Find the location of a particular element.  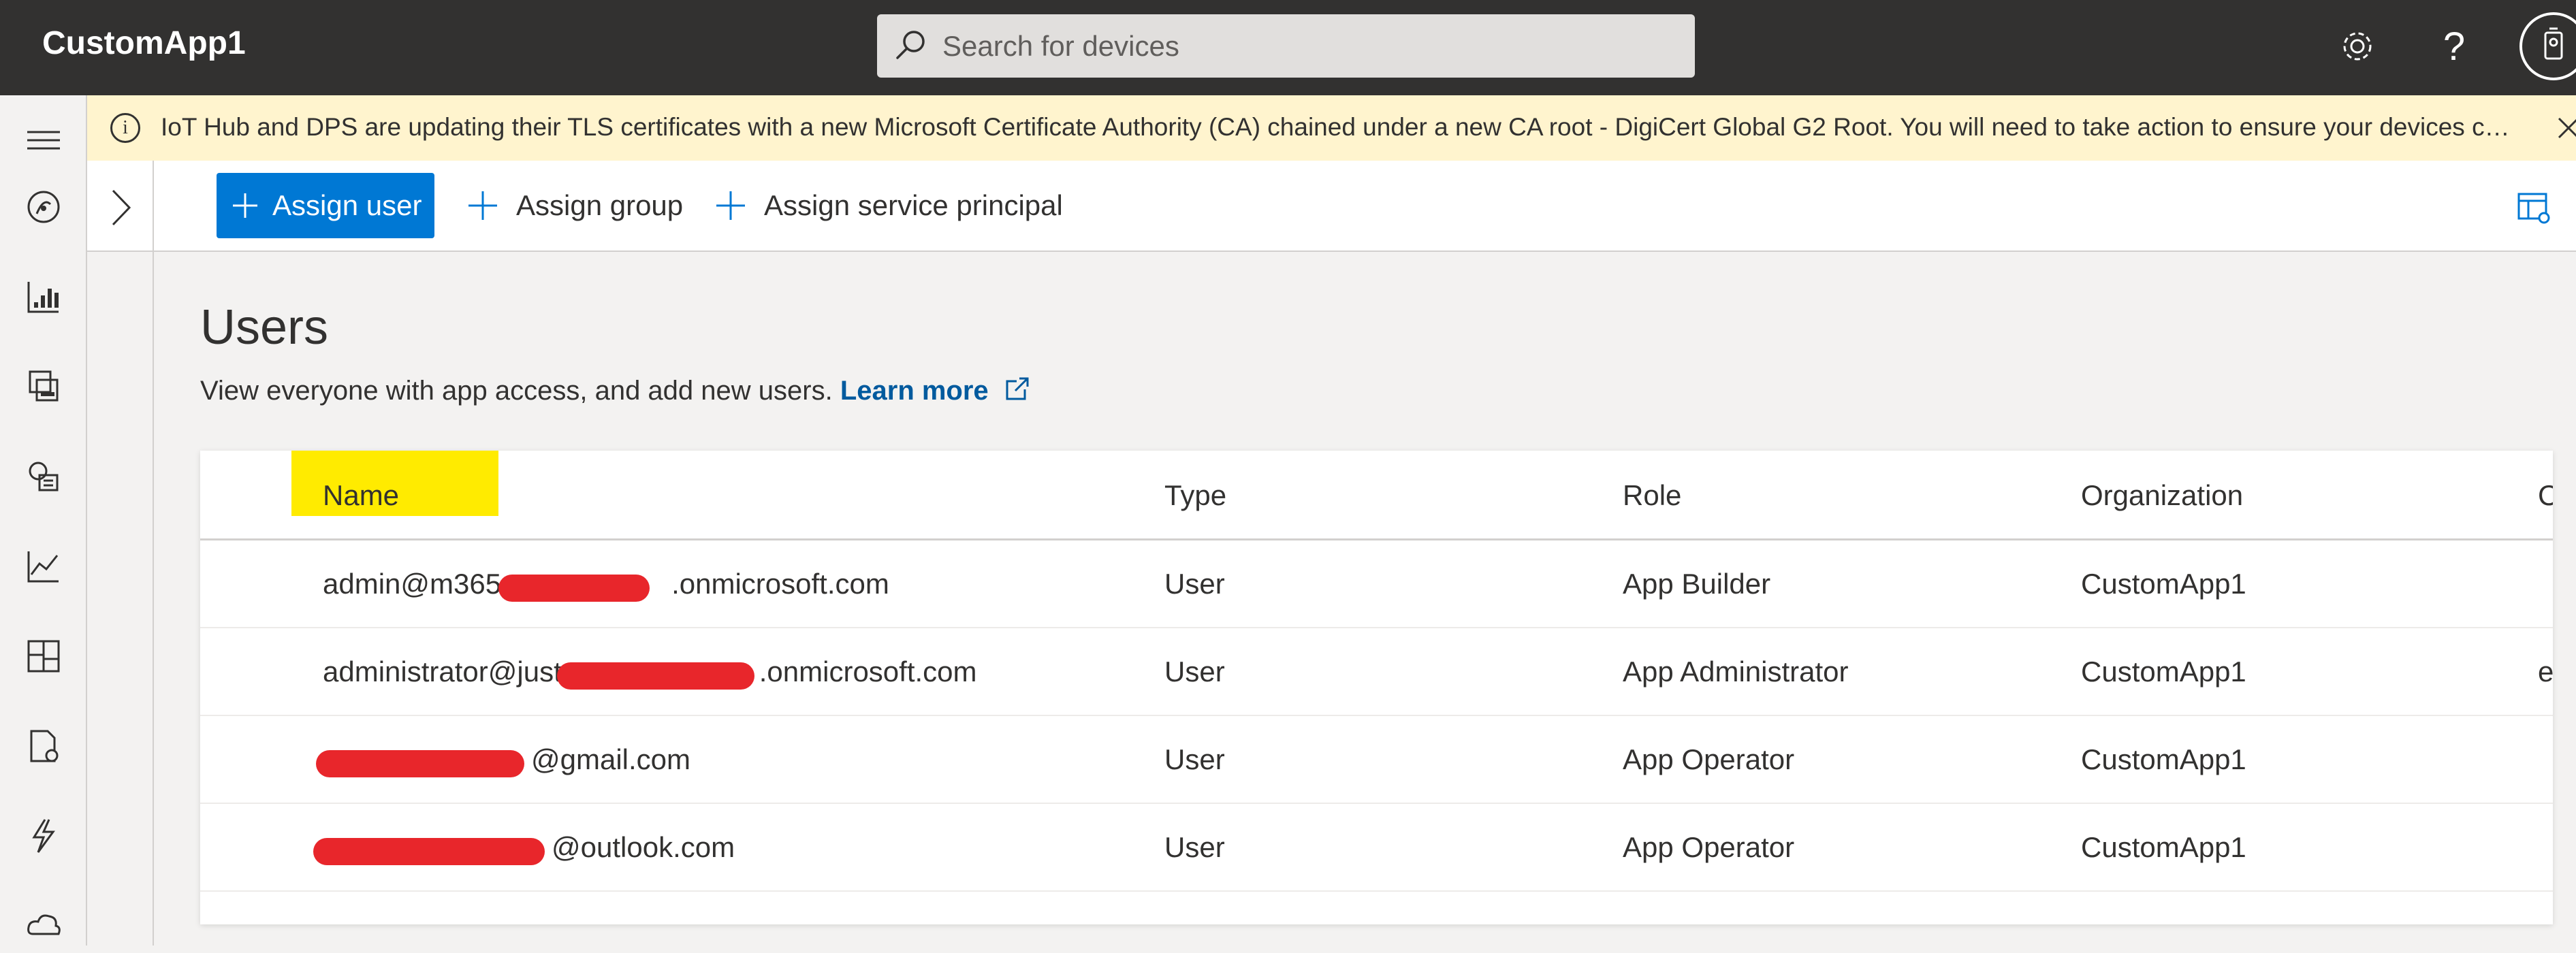

device-templates-icon is located at coordinates (44, 476).